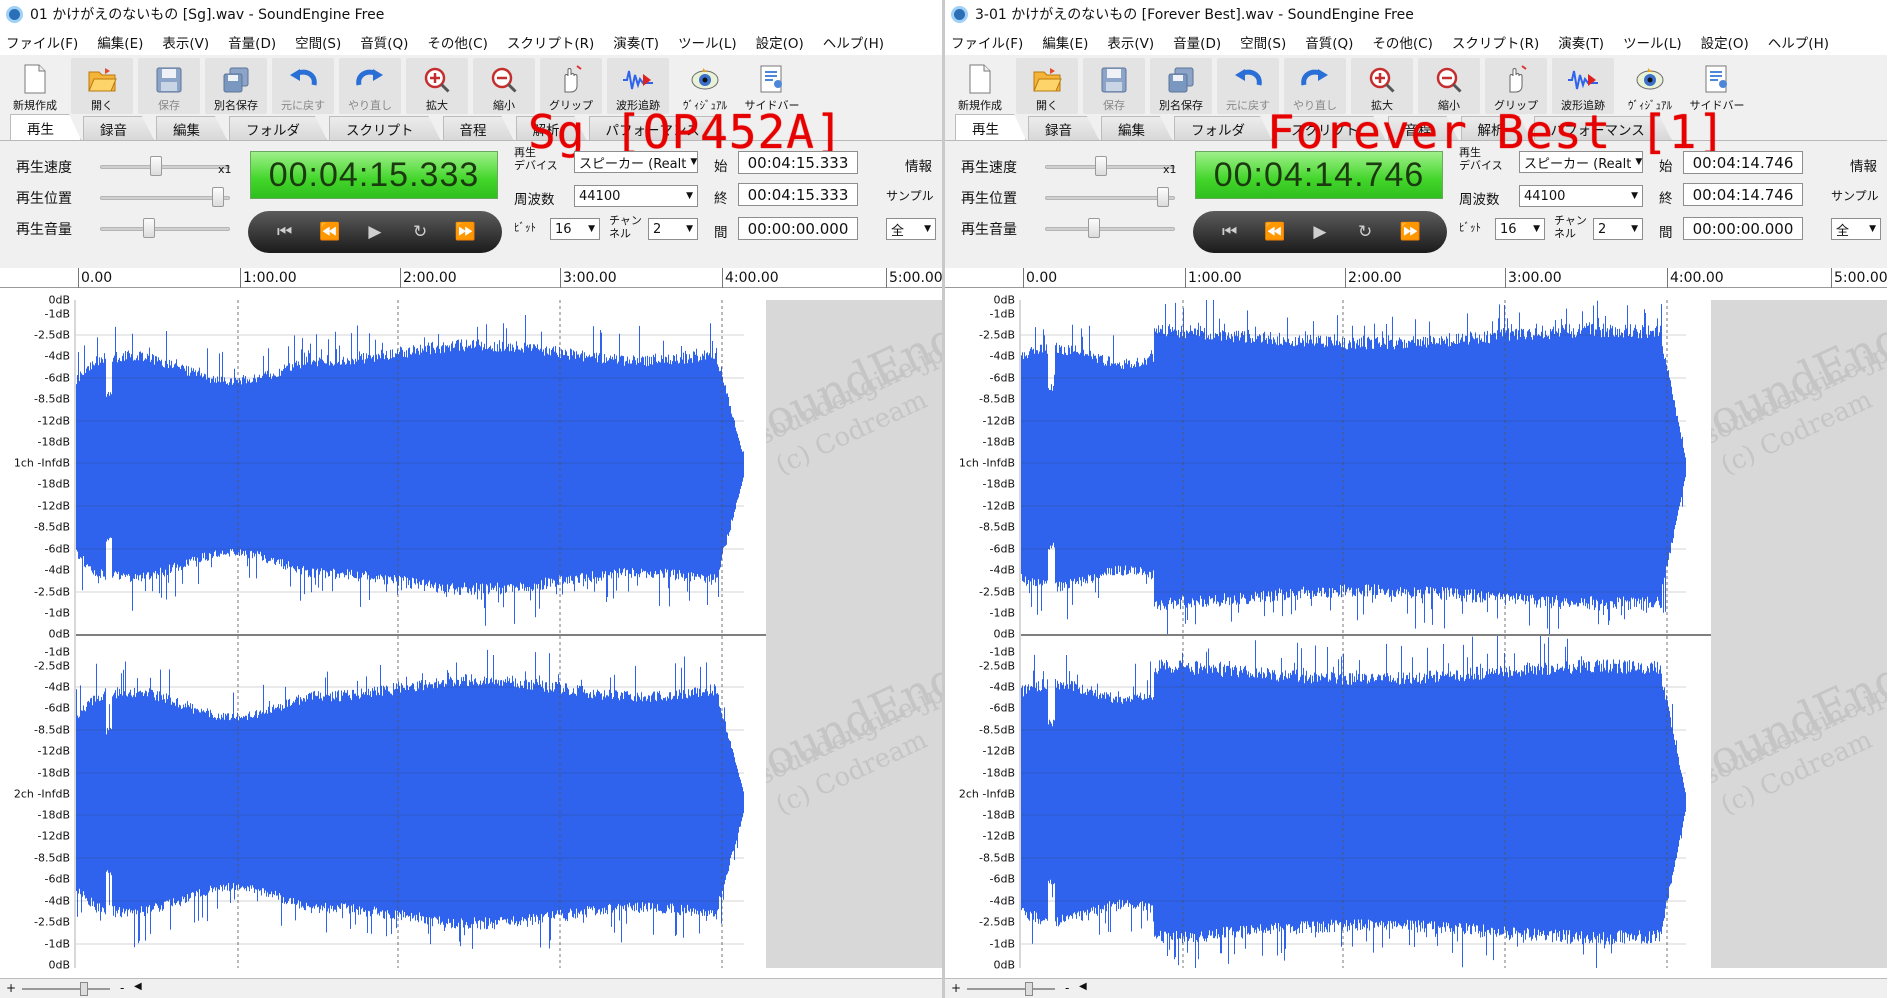 This screenshot has height=998, width=1891. What do you see at coordinates (1743, 194) in the screenshot?
I see `end-field: 00:04:14.746` at bounding box center [1743, 194].